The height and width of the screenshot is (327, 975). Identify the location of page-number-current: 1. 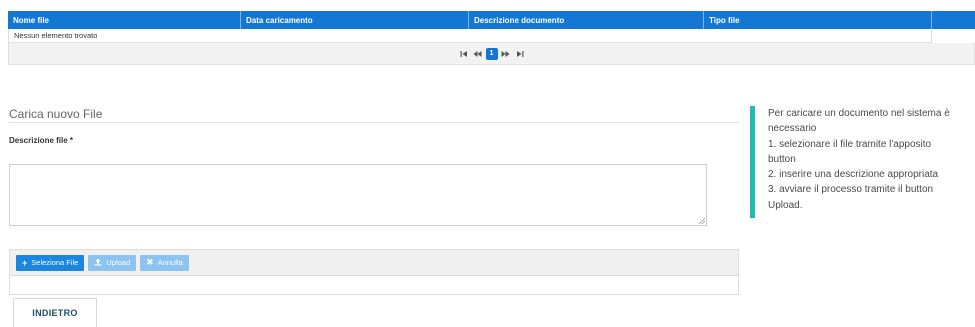
(491, 53).